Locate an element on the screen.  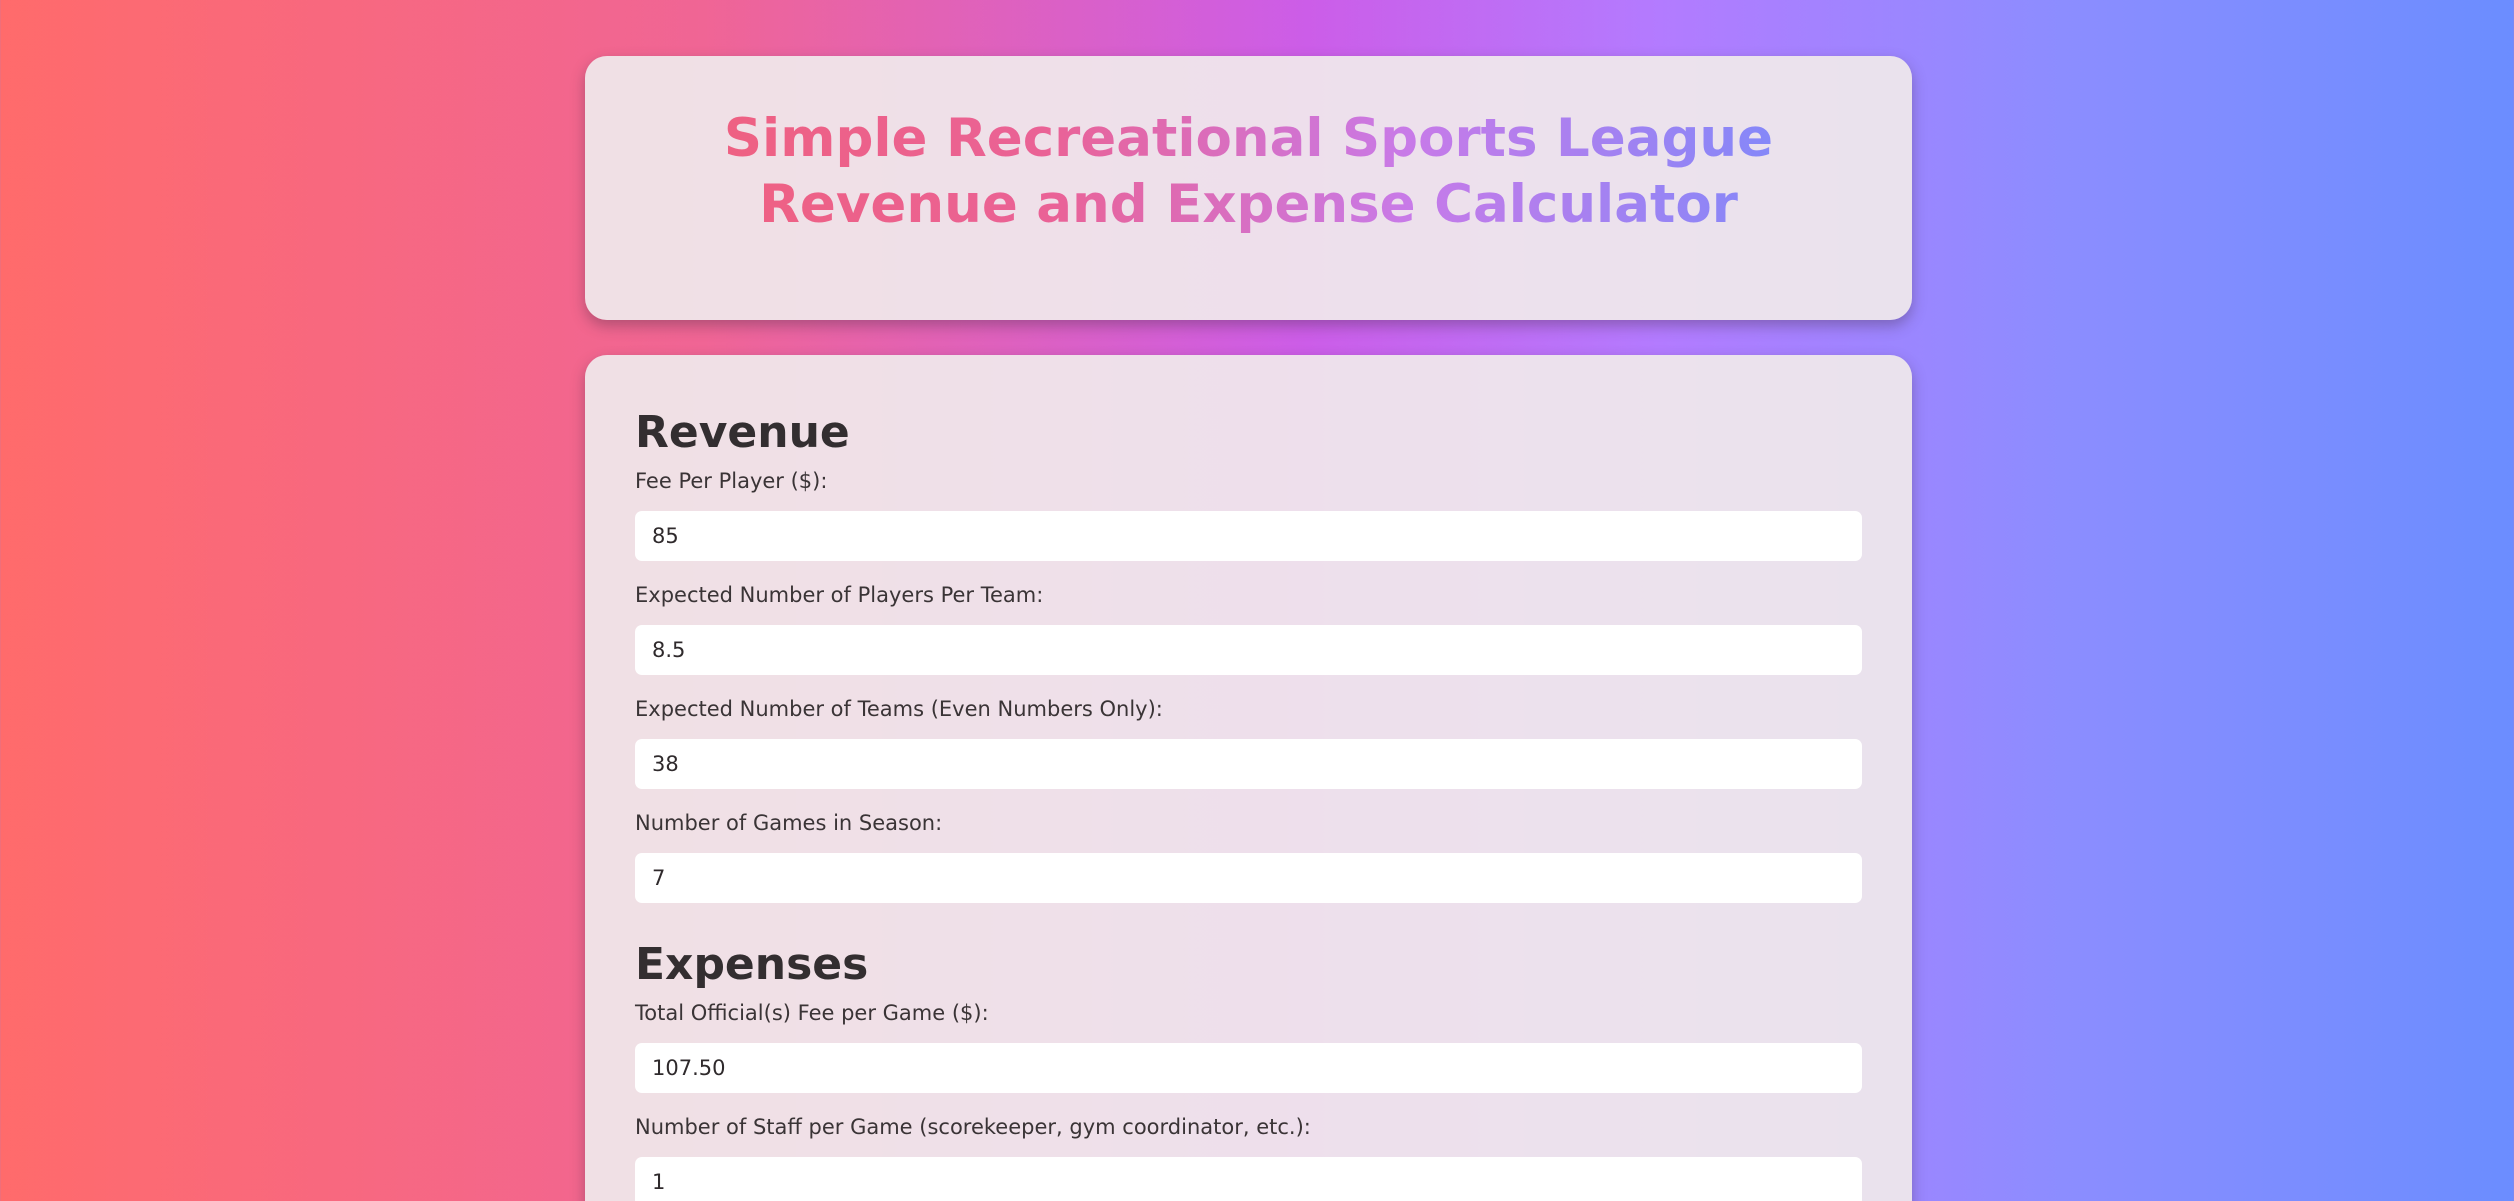
games-in-season-input is located at coordinates (1248, 878).